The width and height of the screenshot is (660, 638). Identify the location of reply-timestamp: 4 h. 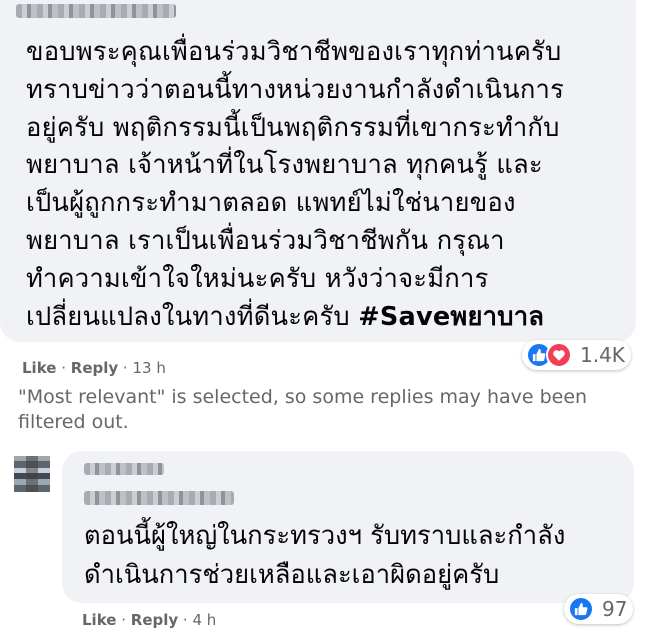
(204, 620).